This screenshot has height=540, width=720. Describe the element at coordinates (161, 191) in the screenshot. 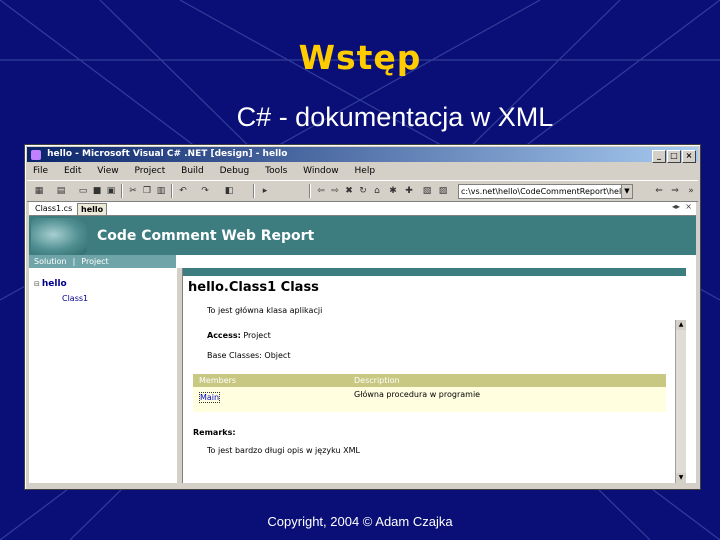

I see `paste-icon: ▥` at that location.